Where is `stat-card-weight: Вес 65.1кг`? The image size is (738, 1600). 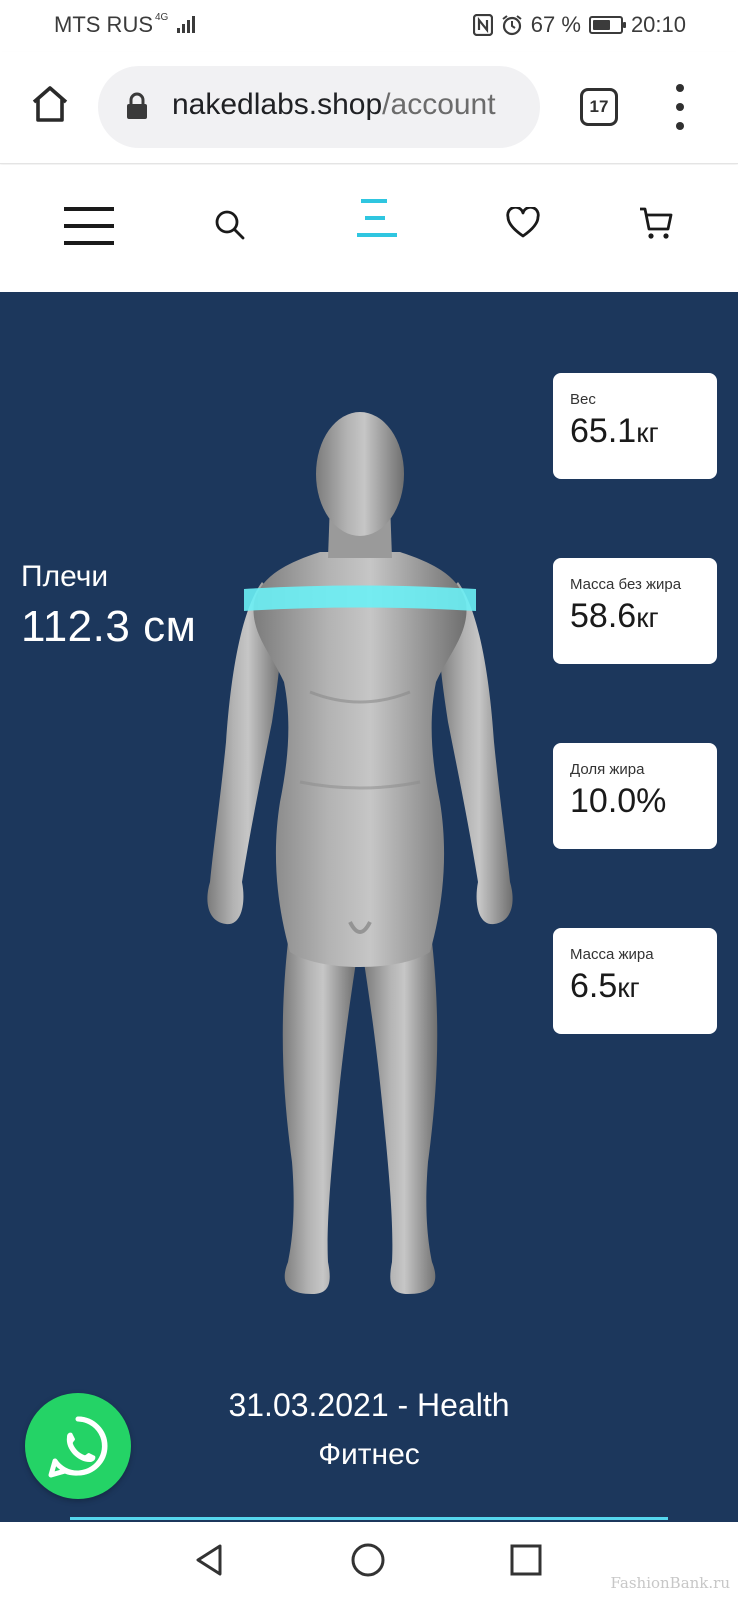
stat-card-weight: Вес 65.1кг is located at coordinates (635, 426).